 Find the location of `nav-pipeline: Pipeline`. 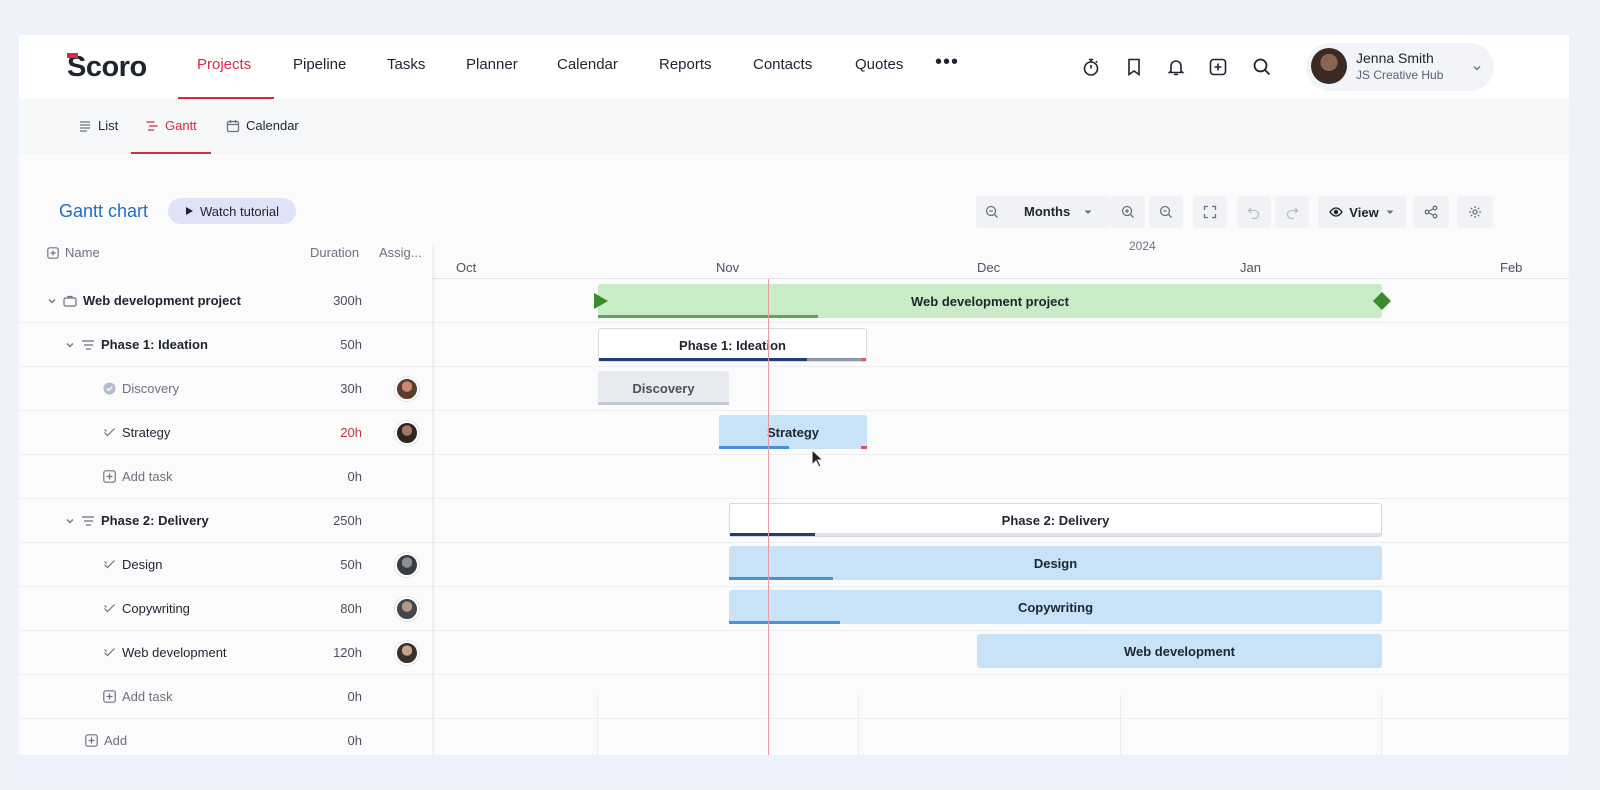

nav-pipeline: Pipeline is located at coordinates (319, 64).